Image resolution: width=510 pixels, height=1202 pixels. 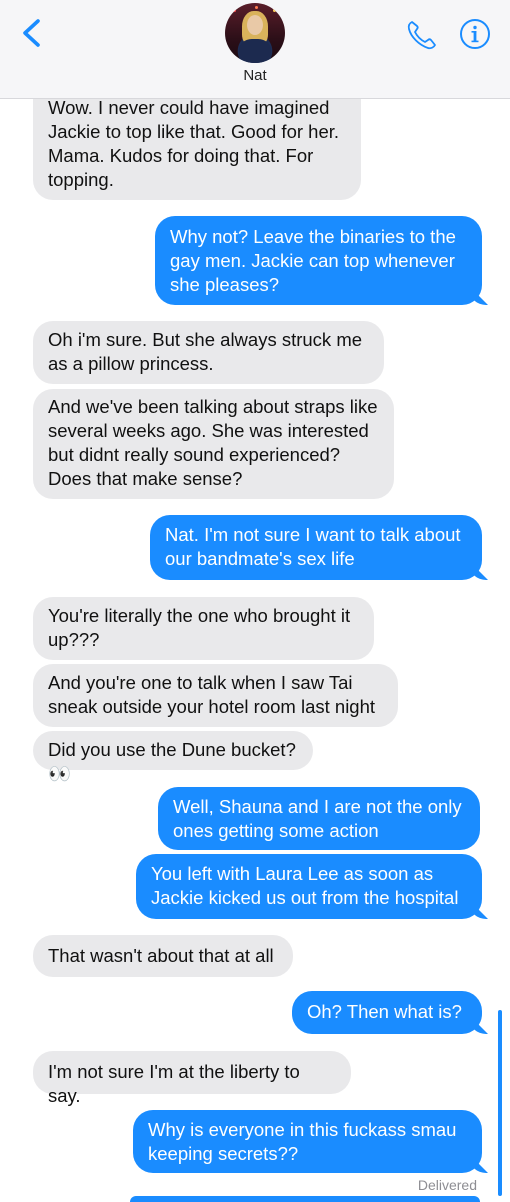 What do you see at coordinates (163, 956) in the screenshot?
I see `message-bubble-incoming: That wasn't about that at all` at bounding box center [163, 956].